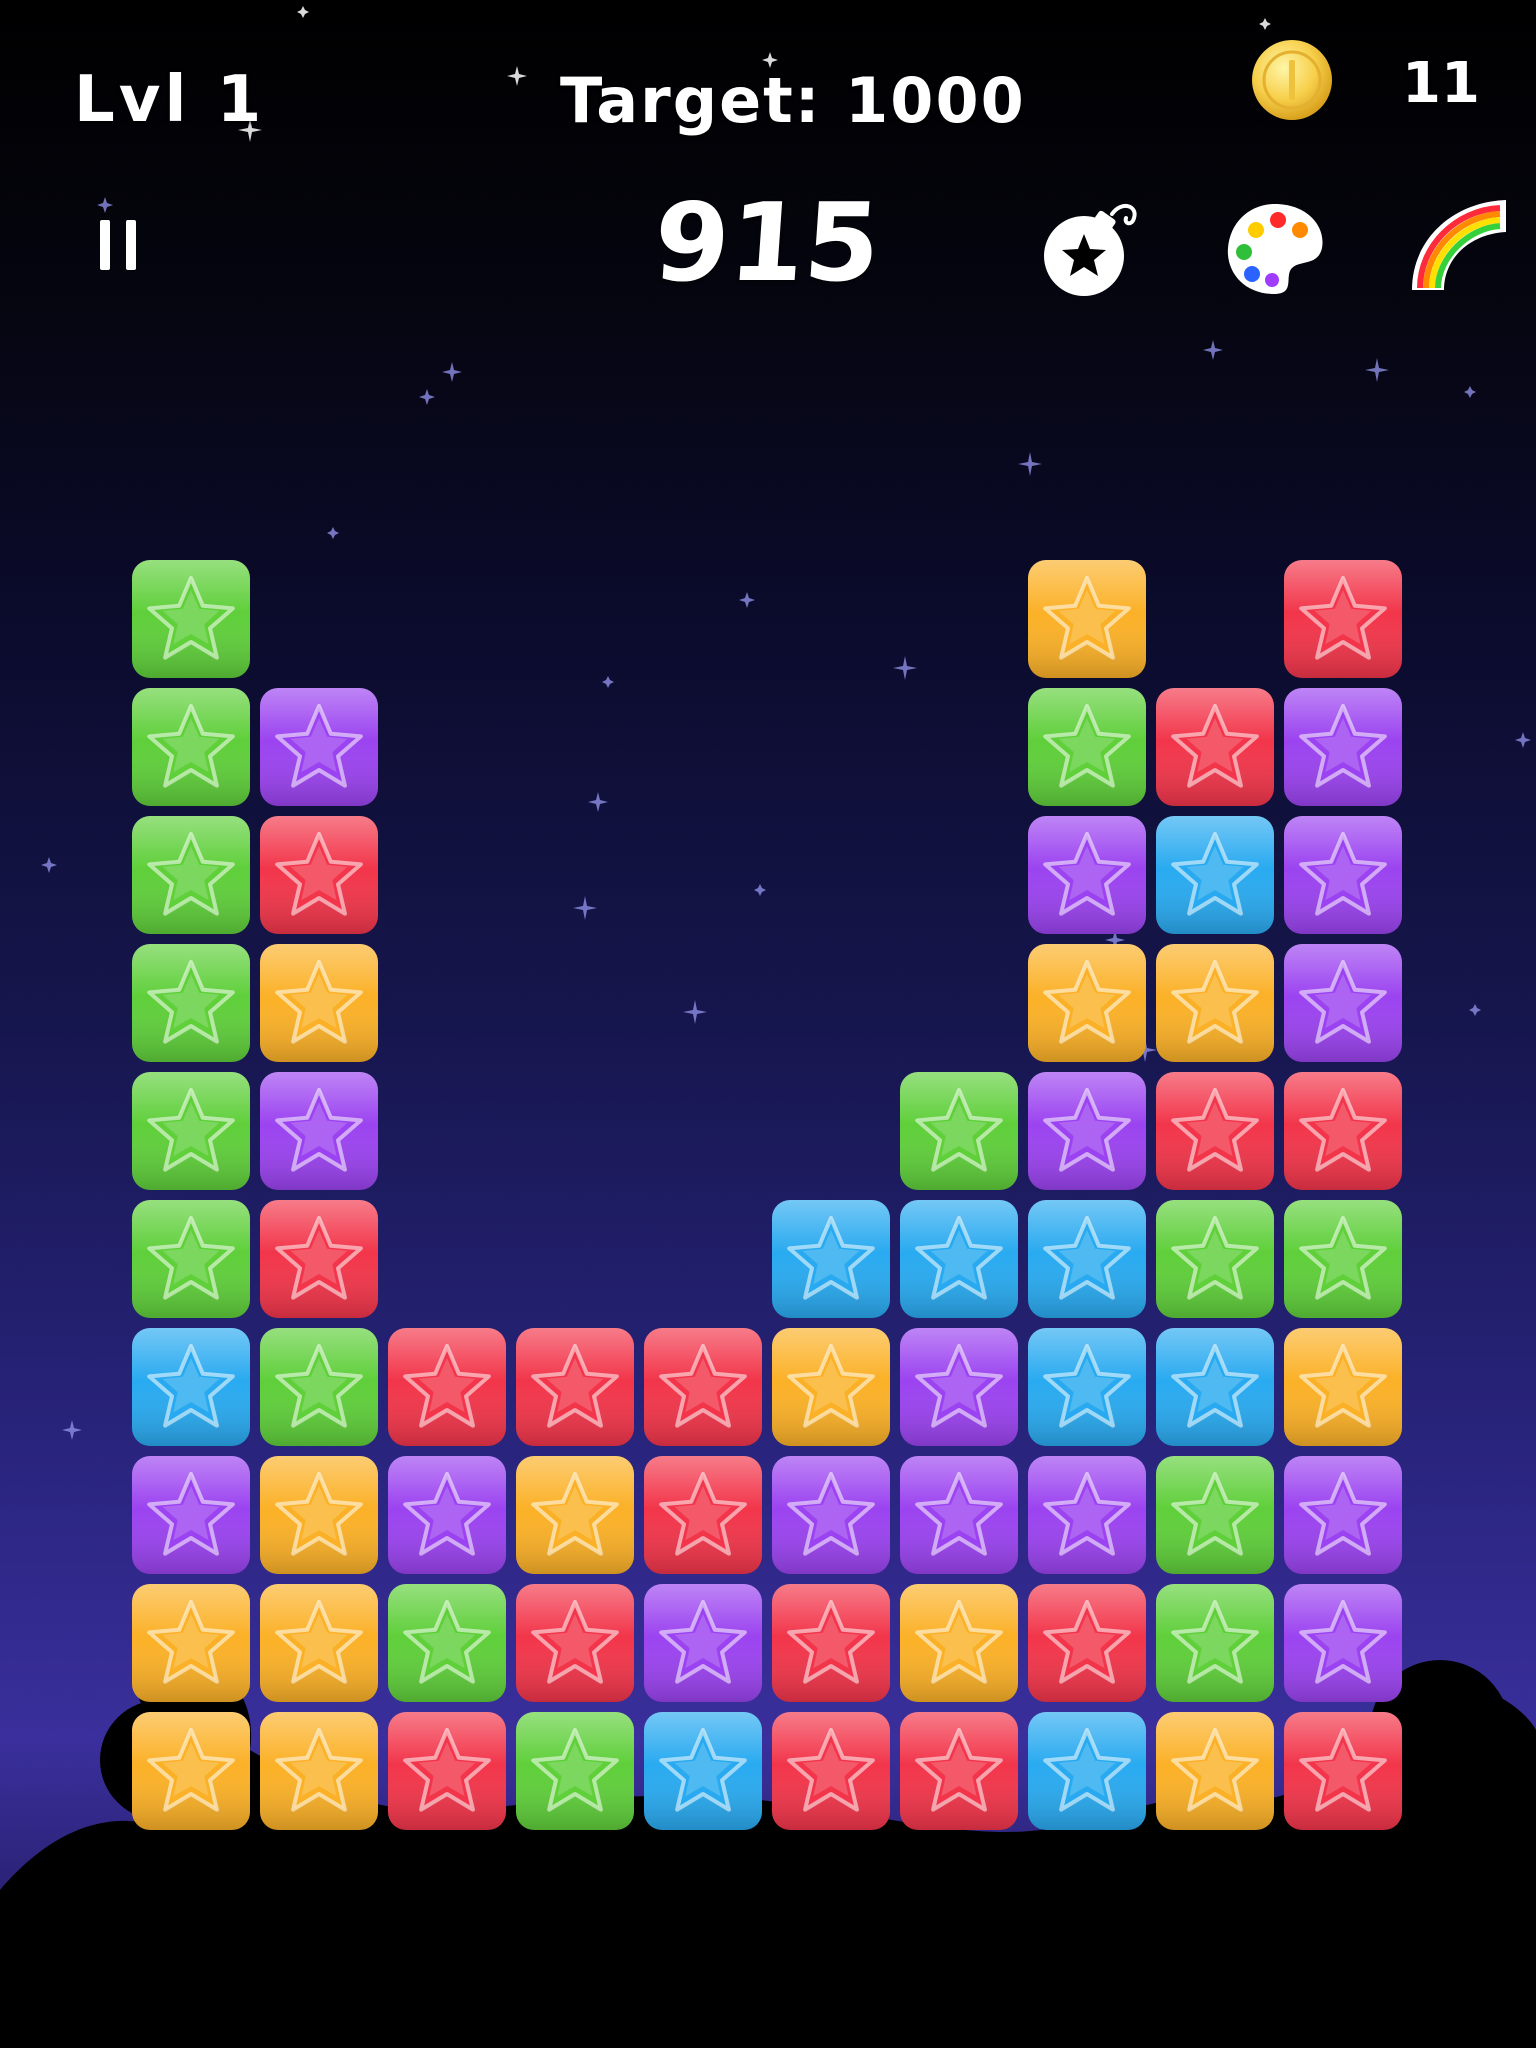  I want to click on bomb-icon, so click(1090, 249).